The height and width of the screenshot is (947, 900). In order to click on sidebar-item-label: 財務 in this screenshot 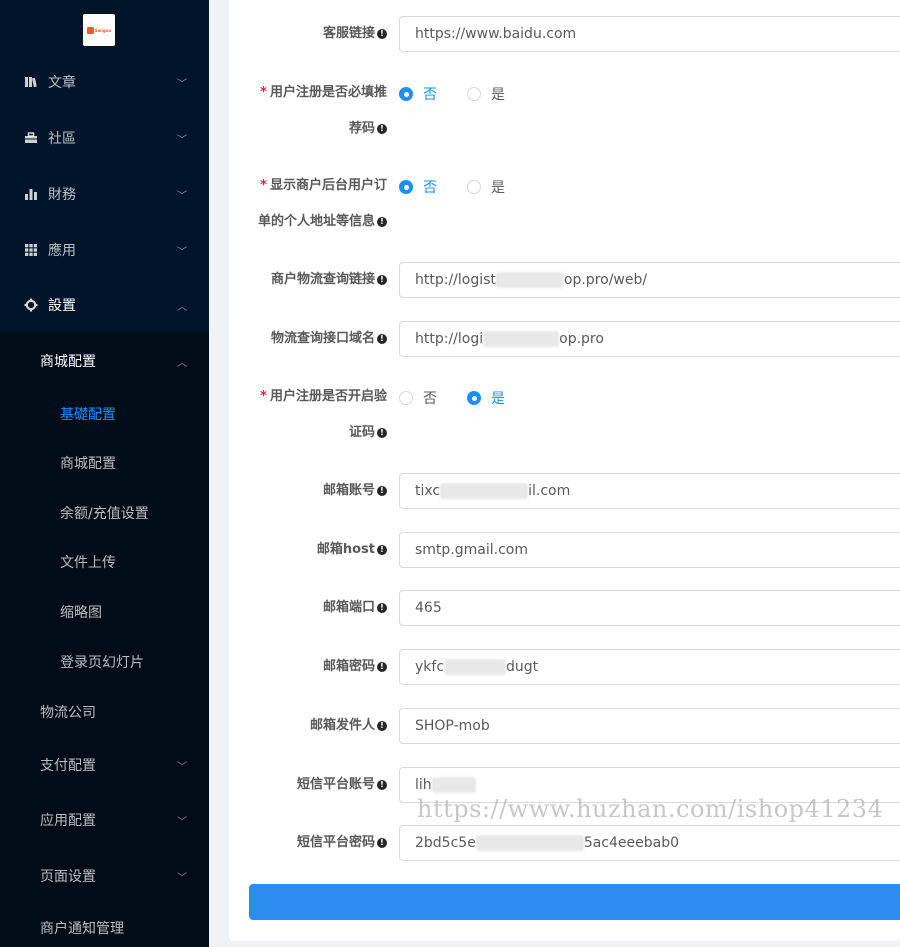, I will do `click(62, 195)`.